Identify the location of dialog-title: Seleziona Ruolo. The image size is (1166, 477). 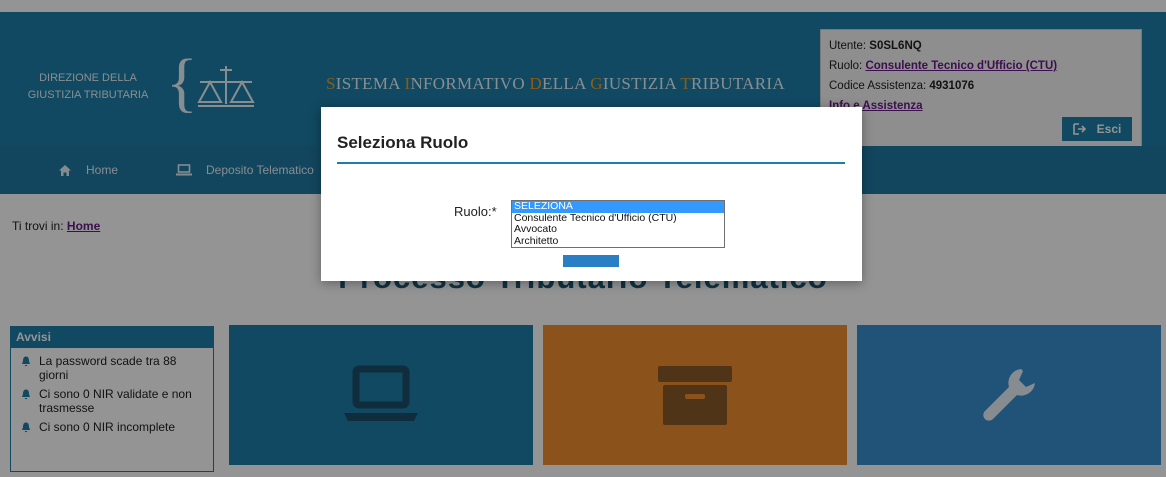
(403, 142).